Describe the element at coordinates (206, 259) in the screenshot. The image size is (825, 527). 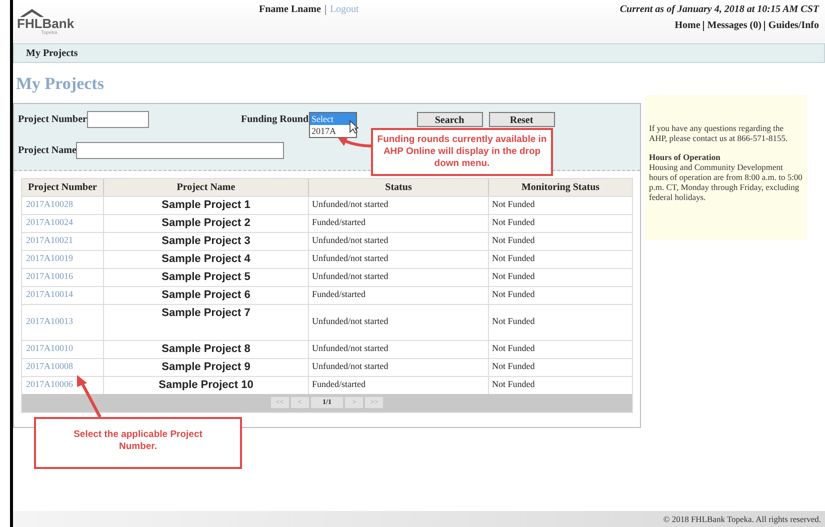
I see `table-cell-text: Sample Project 4` at that location.